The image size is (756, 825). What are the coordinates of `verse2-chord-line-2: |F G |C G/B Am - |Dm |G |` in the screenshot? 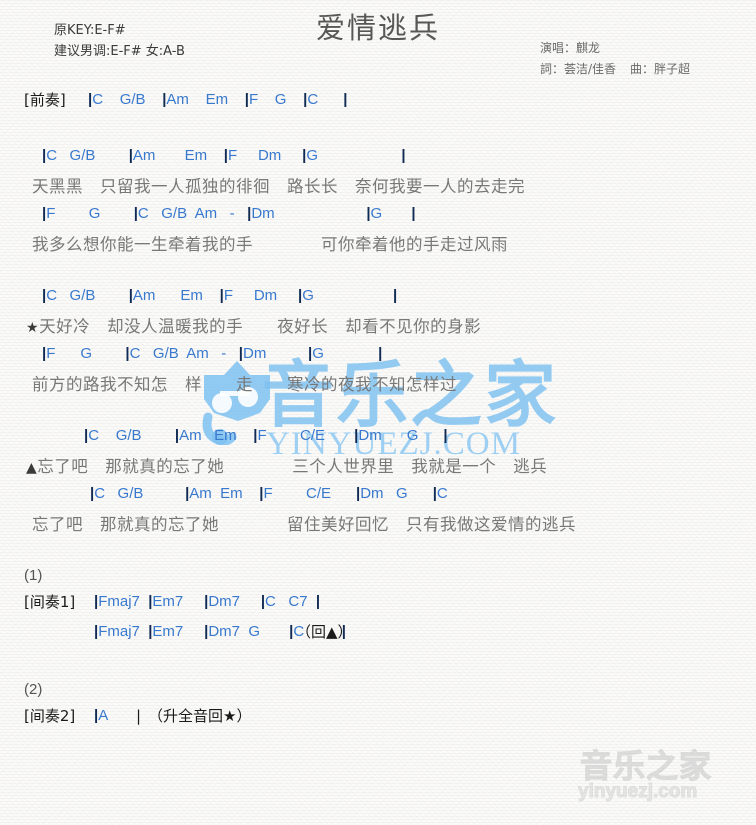 It's located at (212, 353).